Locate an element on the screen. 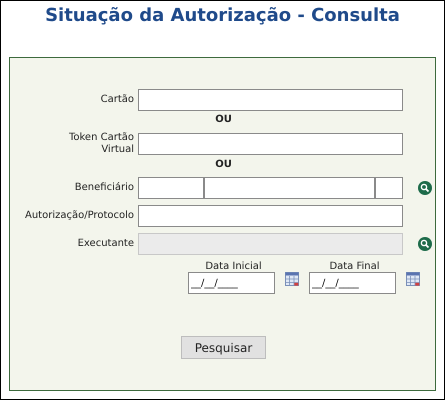 This screenshot has width=445, height=400. field-label: Cartão is located at coordinates (117, 100).